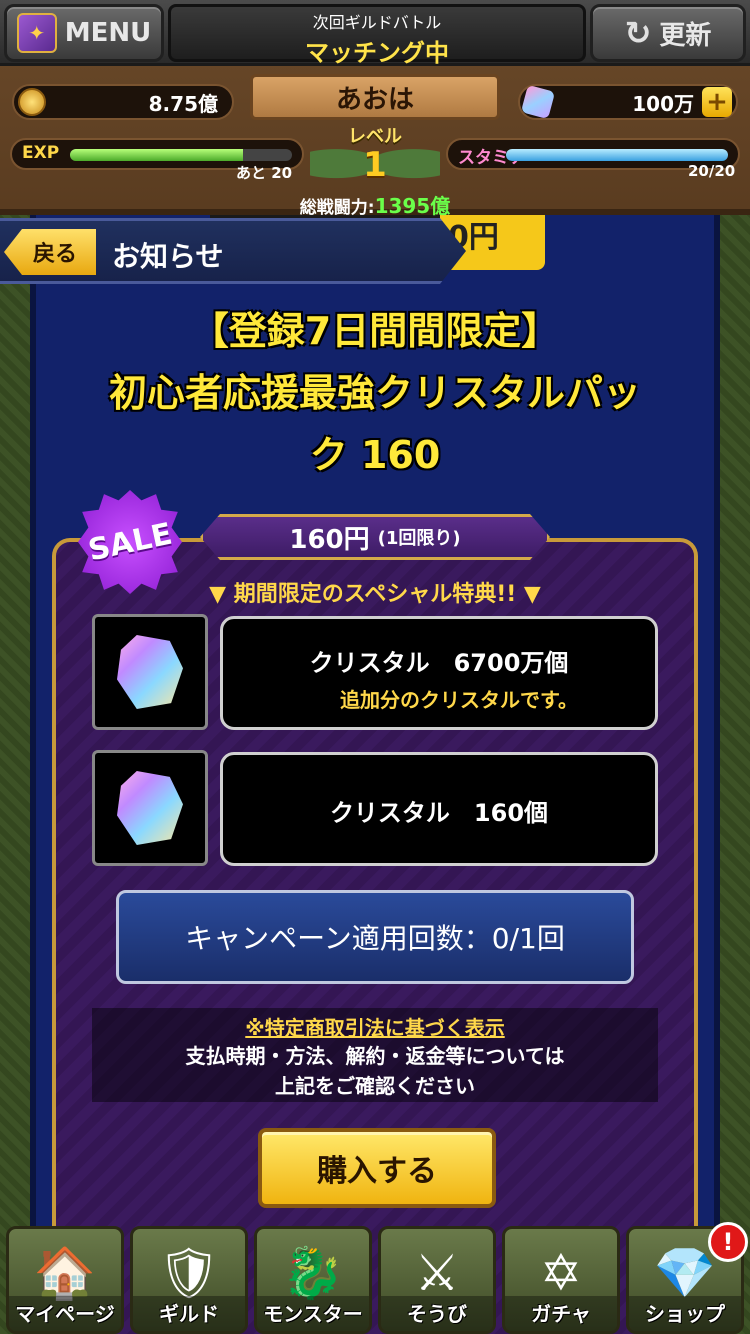  Describe the element at coordinates (375, 937) in the screenshot. I see `campaign-count: キャンペーン適用回数：0/1回` at that location.